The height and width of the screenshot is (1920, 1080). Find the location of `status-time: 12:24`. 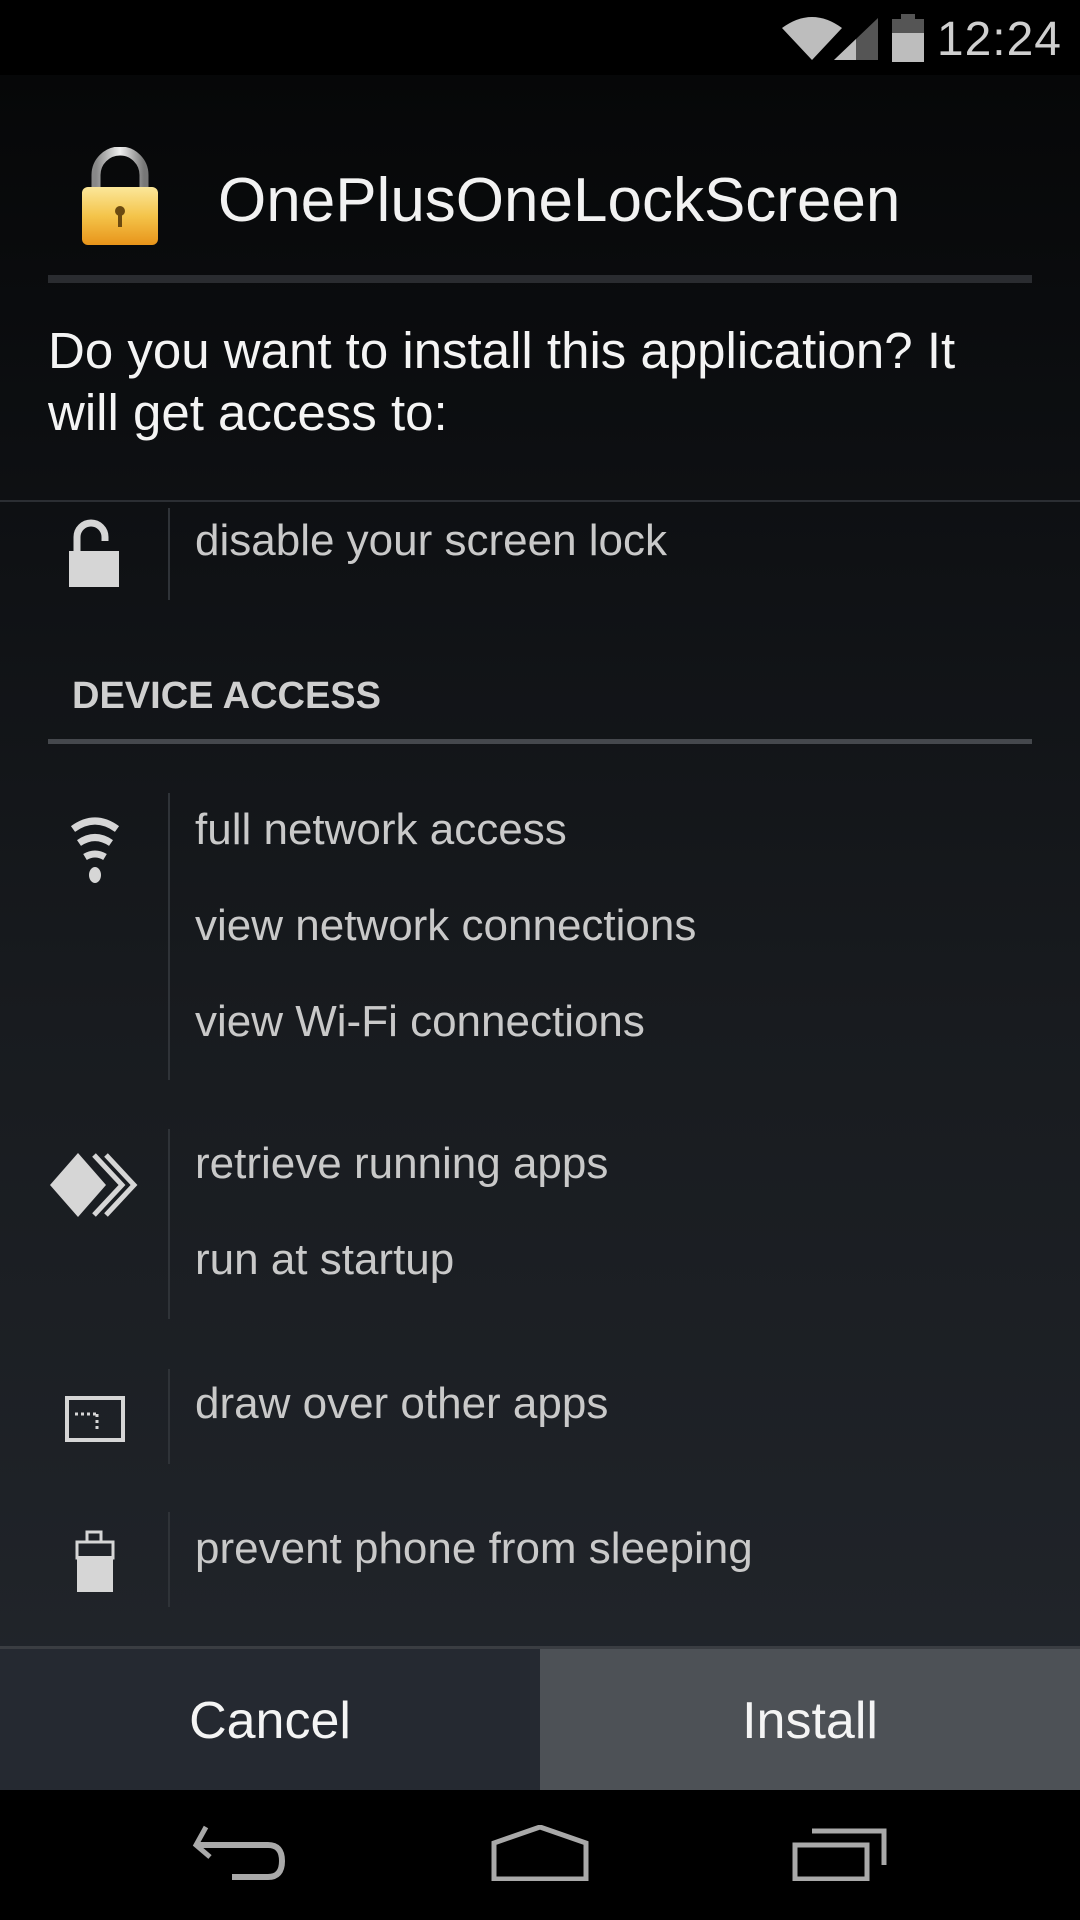

status-time: 12:24 is located at coordinates (999, 39).